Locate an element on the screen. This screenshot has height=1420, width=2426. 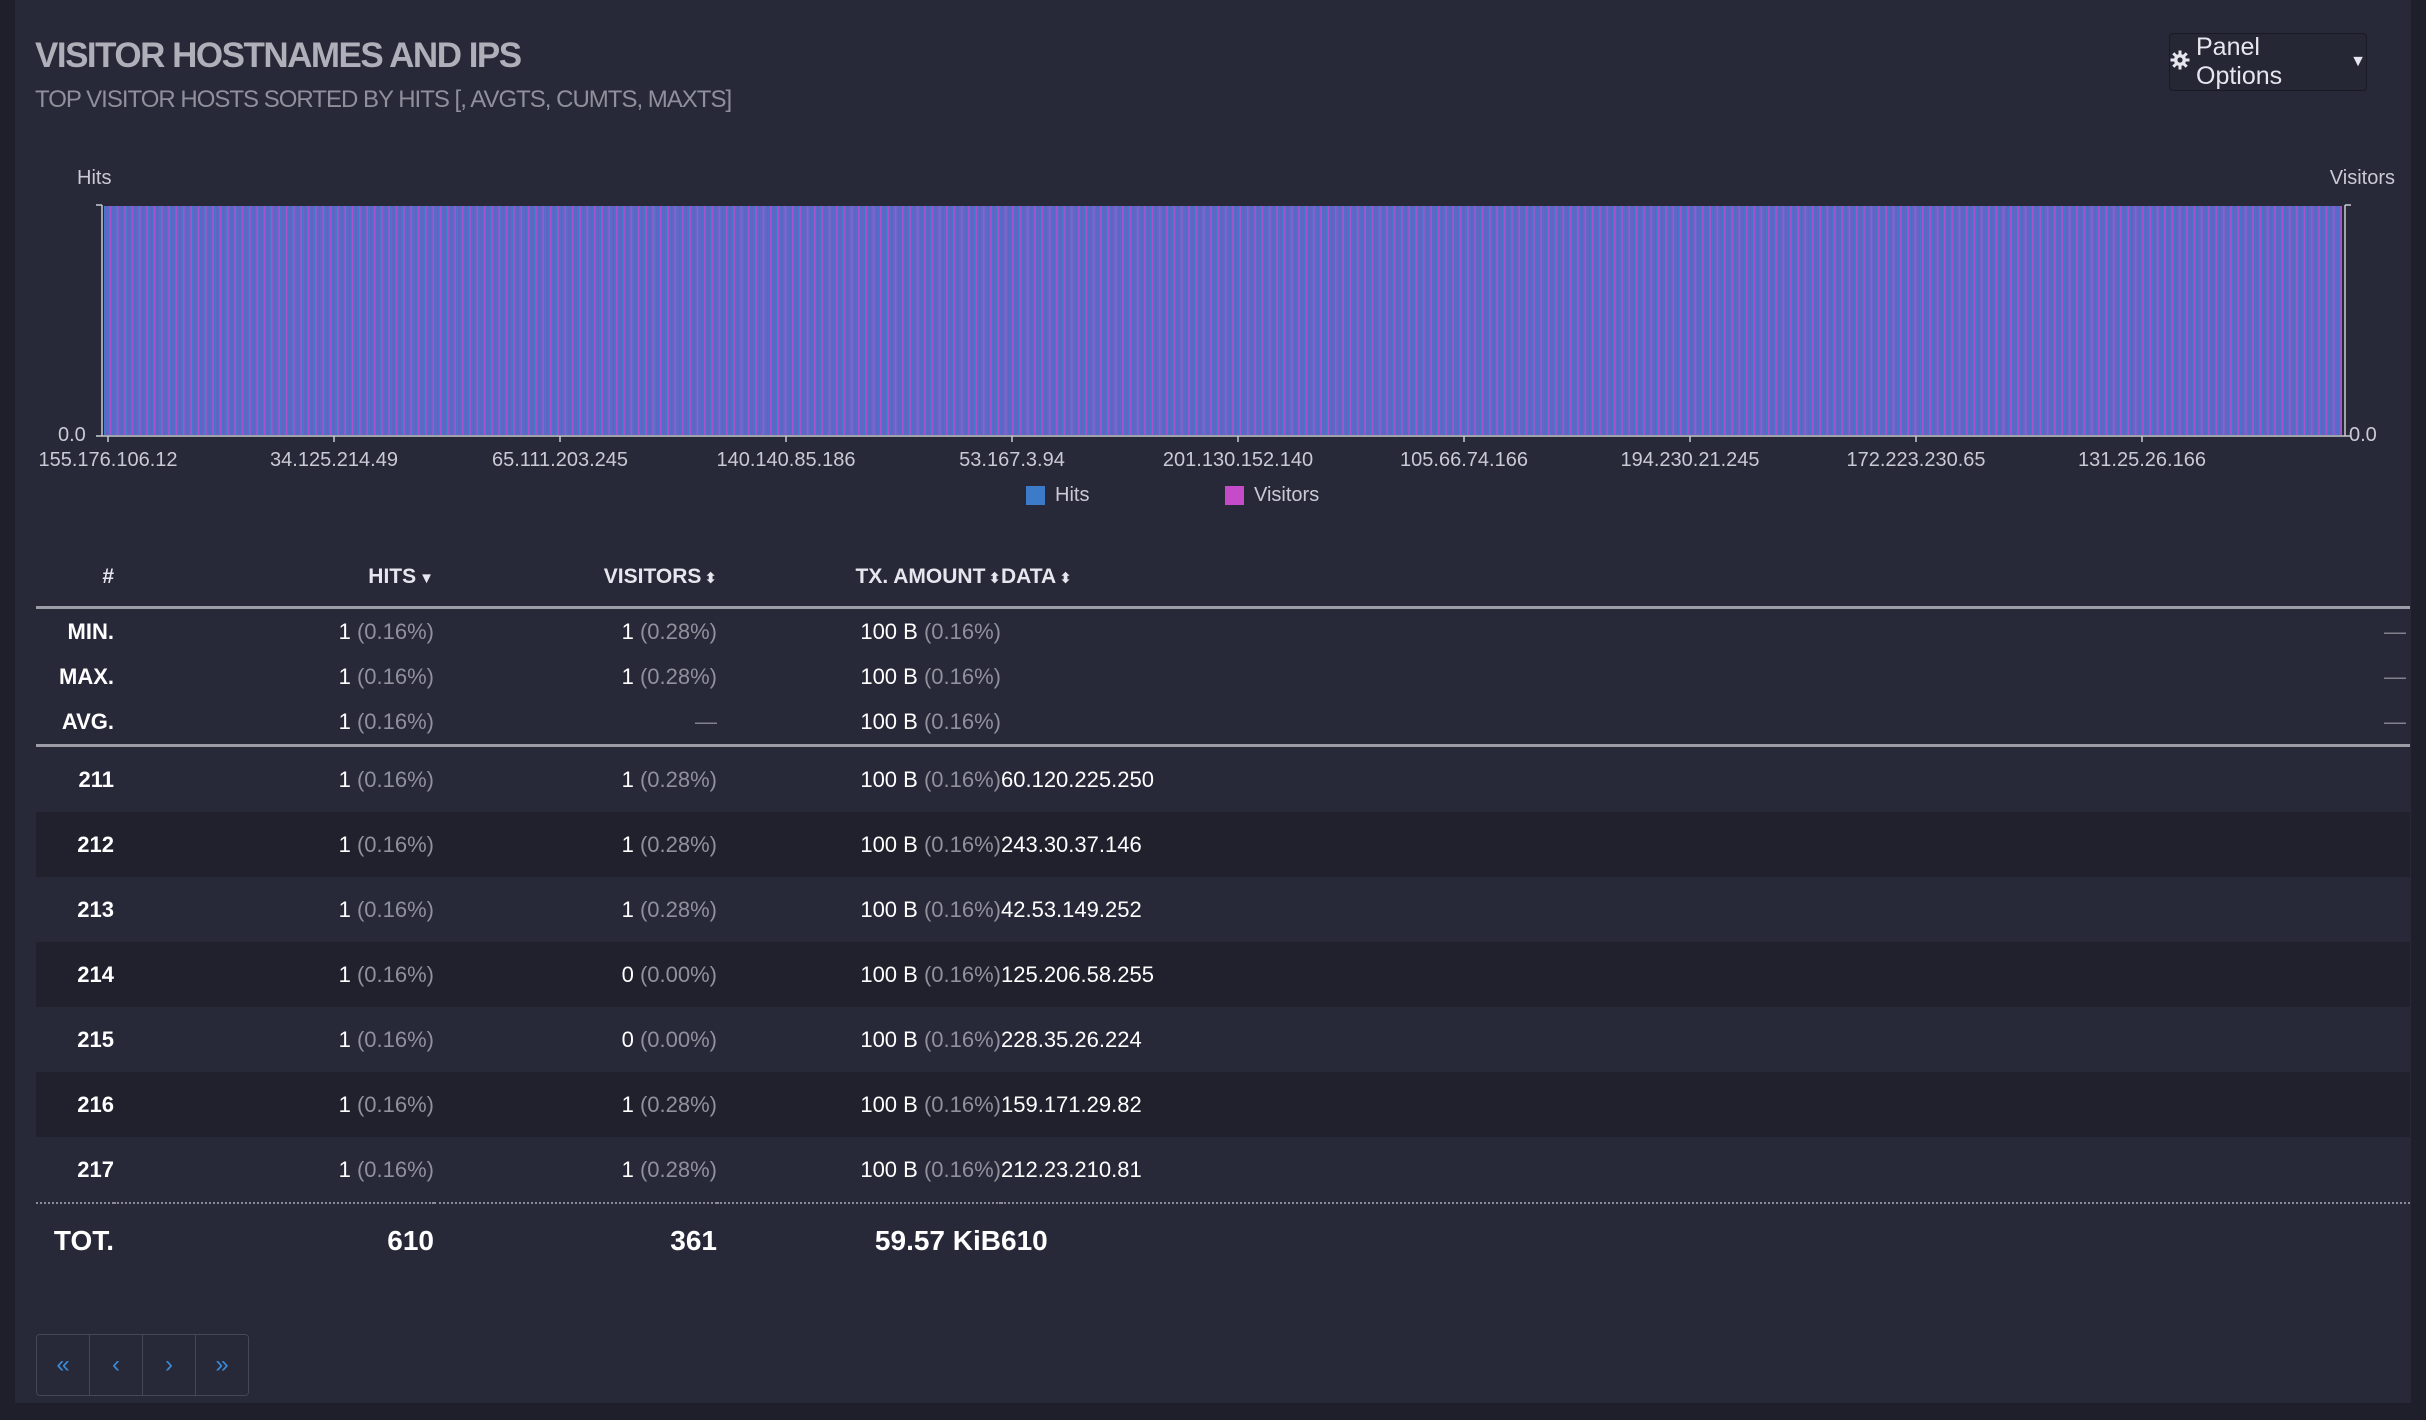
previous-page-button: ‹ is located at coordinates (116, 1365).